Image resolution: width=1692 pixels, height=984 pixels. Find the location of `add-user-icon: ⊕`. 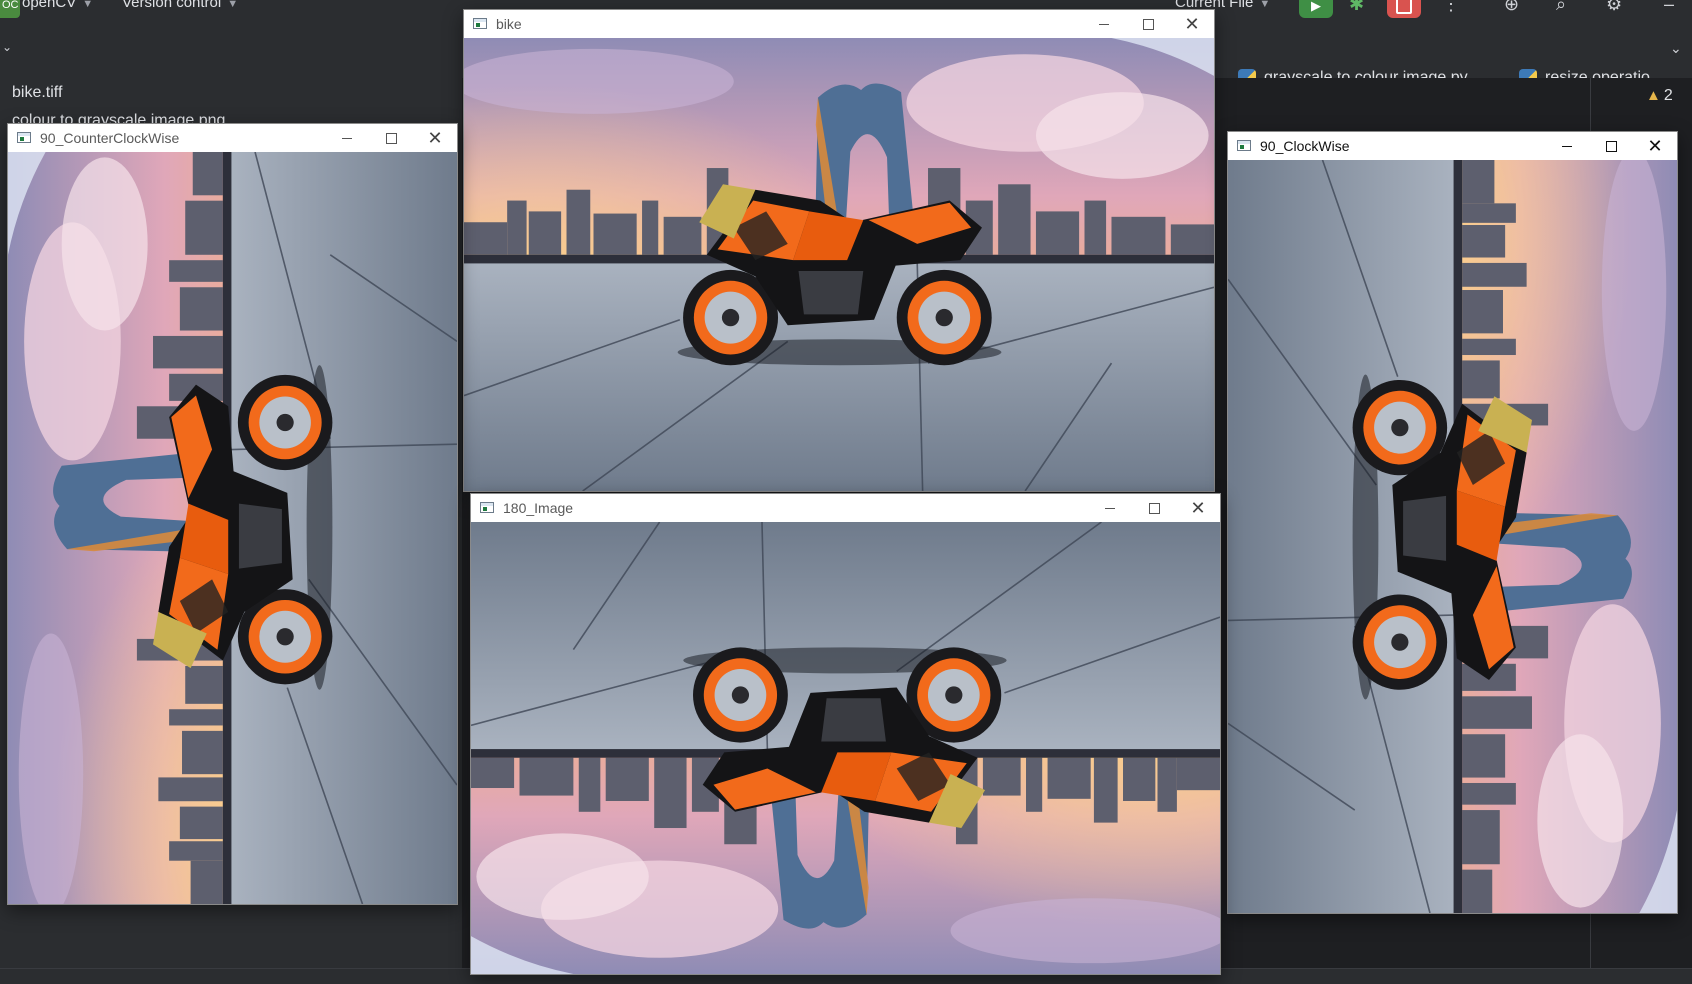

add-user-icon: ⊕ is located at coordinates (1511, 7).